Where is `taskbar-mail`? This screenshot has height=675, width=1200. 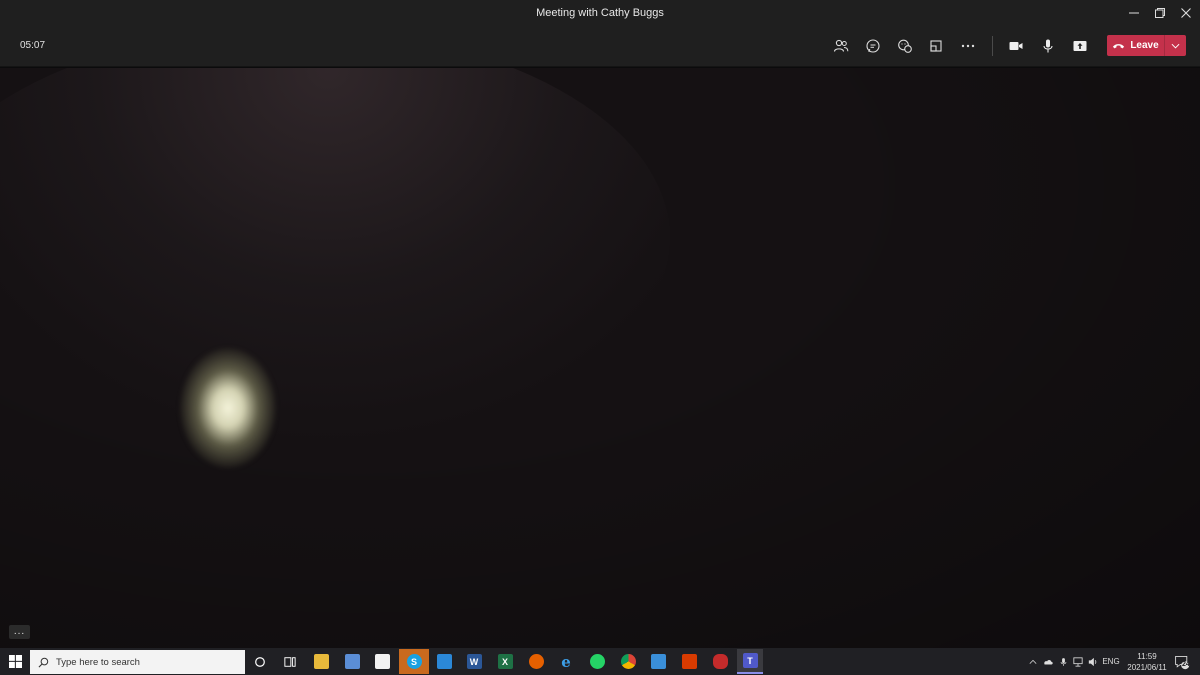 taskbar-mail is located at coordinates (444, 661).